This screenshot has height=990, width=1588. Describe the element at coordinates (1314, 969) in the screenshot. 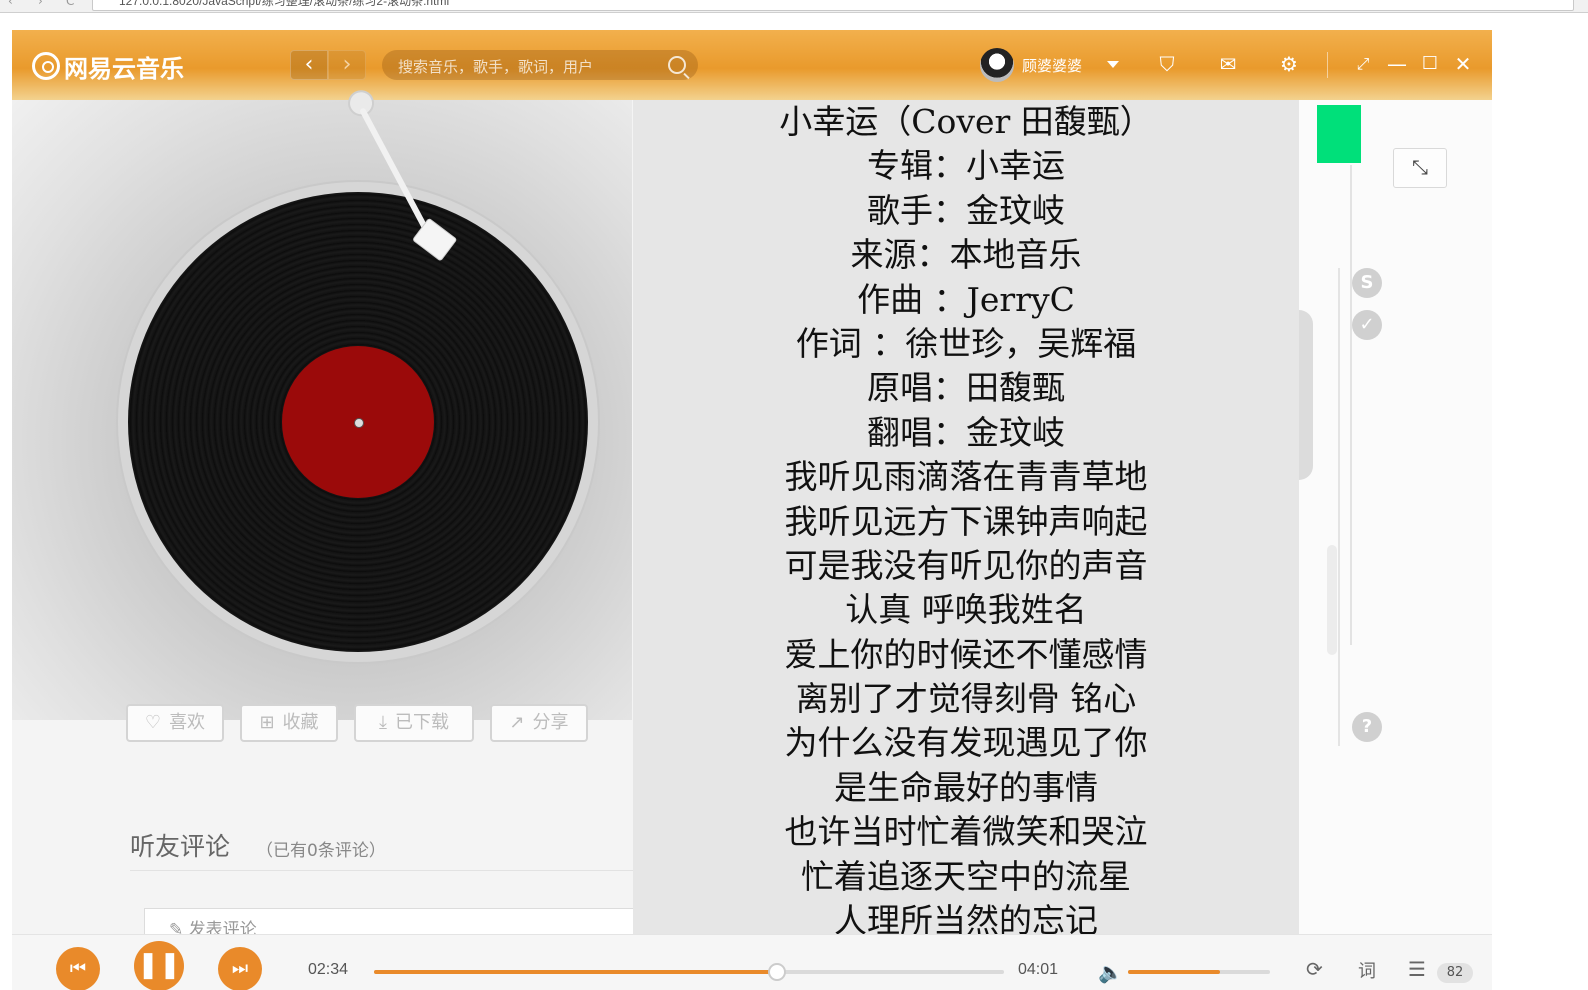

I see `loop-icon: ⟳` at that location.